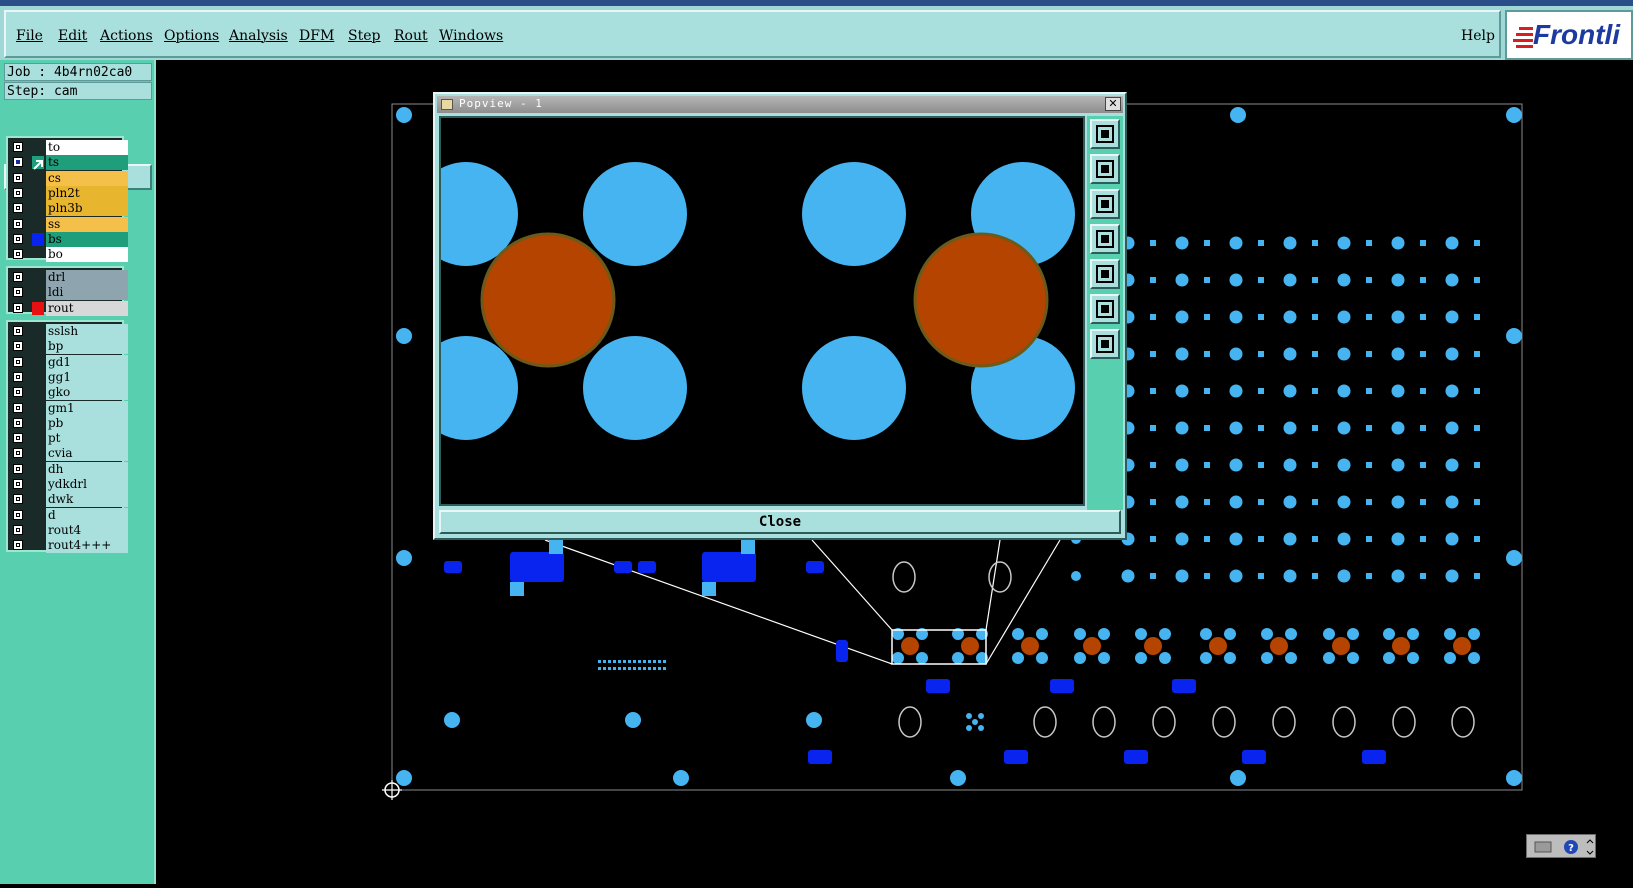 The height and width of the screenshot is (888, 1633). Describe the element at coordinates (471, 36) in the screenshot. I see `menu-windows: Windows` at that location.